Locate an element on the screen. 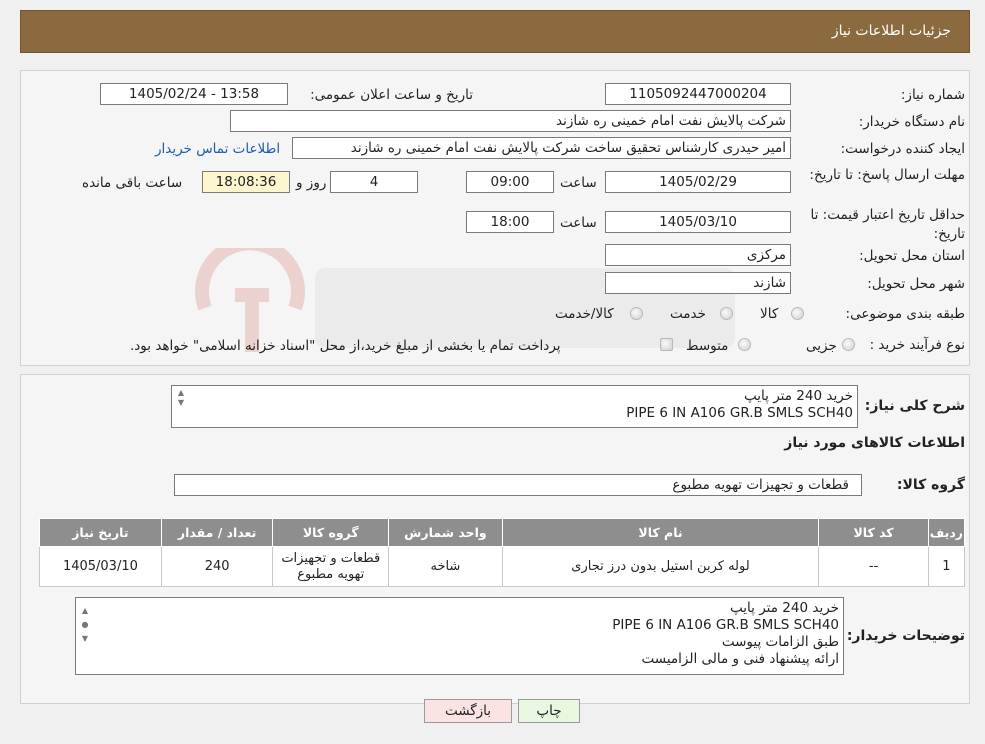  deadline-time-label: ساعت is located at coordinates (578, 183).